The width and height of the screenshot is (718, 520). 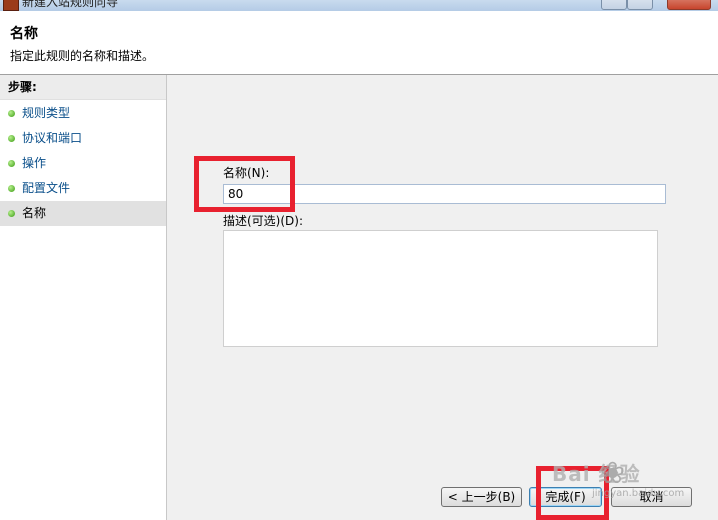 I want to click on watermark-brand: Bai 经验, so click(x=596, y=474).